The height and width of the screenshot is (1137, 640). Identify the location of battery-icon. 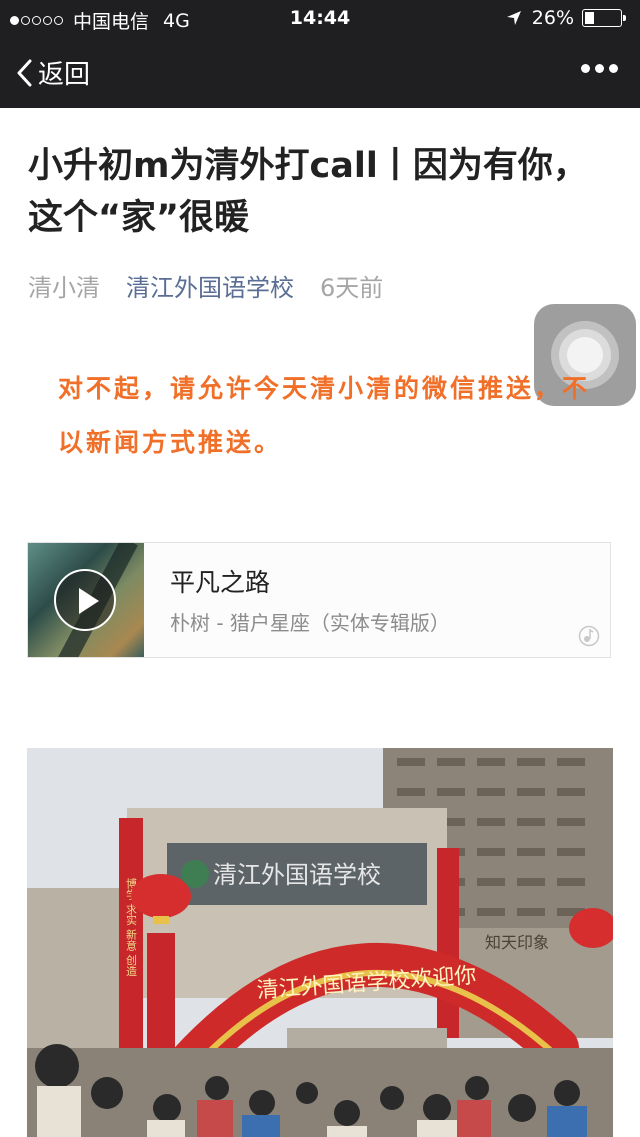
(604, 18).